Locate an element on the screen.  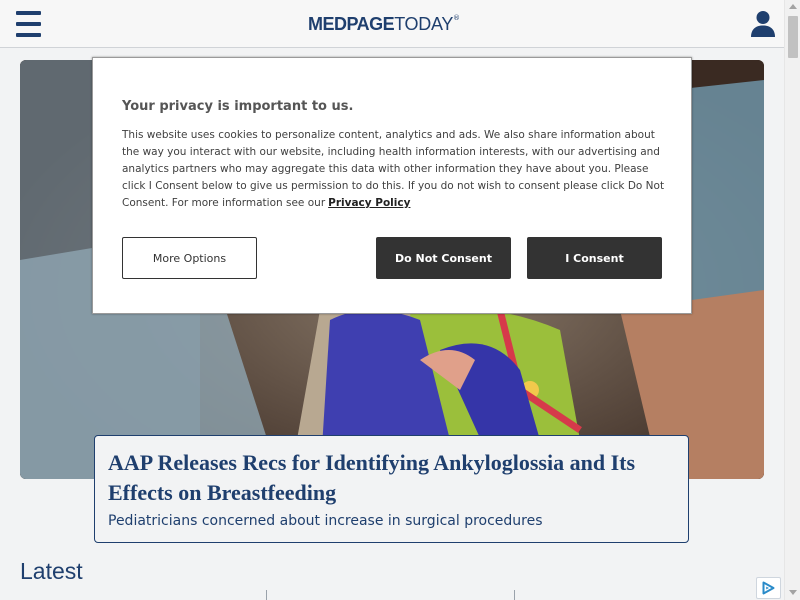
do-not-consent-button: Do Not Consent is located at coordinates (443, 258).